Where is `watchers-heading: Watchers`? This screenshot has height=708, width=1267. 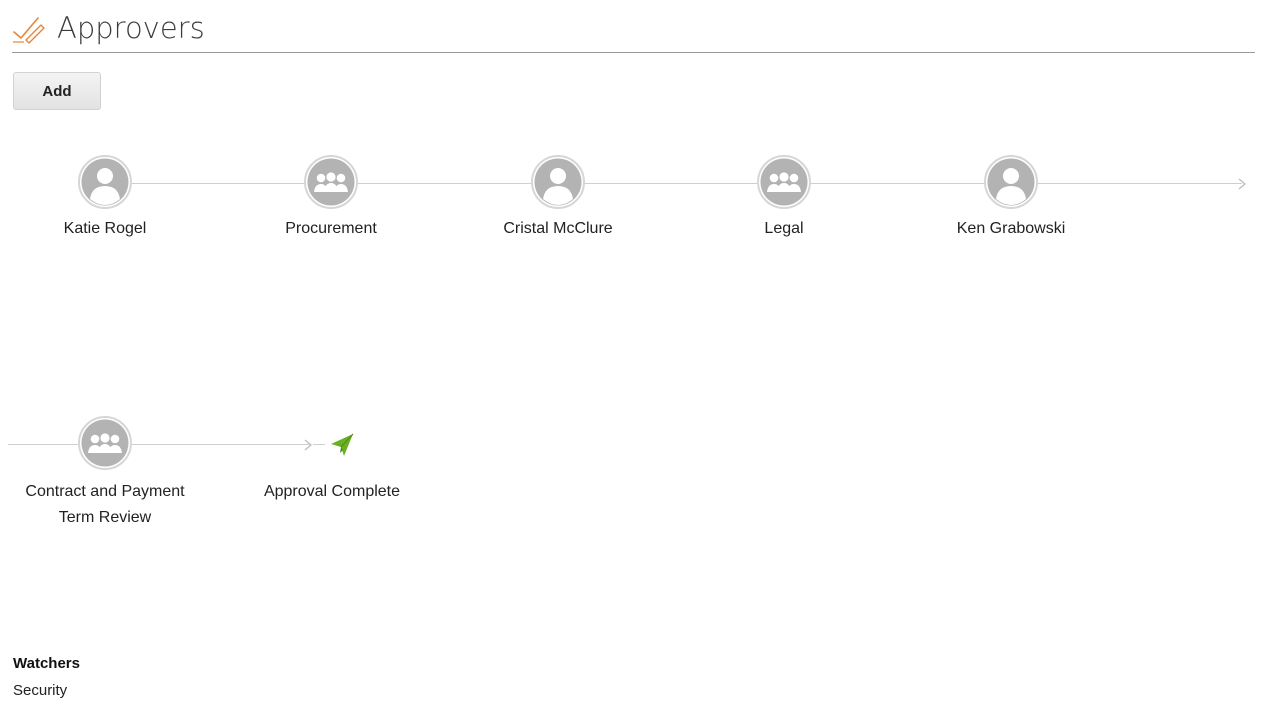 watchers-heading: Watchers is located at coordinates (46, 663).